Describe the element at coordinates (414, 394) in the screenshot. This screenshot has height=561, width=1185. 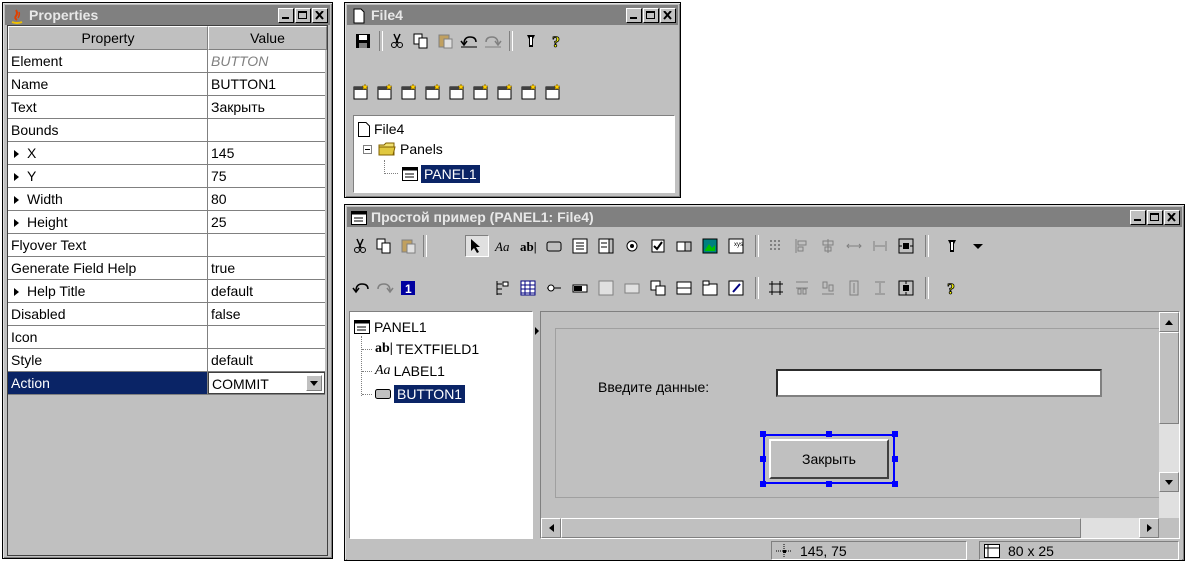
I see `tree-item-button1: BUTTON1` at that location.